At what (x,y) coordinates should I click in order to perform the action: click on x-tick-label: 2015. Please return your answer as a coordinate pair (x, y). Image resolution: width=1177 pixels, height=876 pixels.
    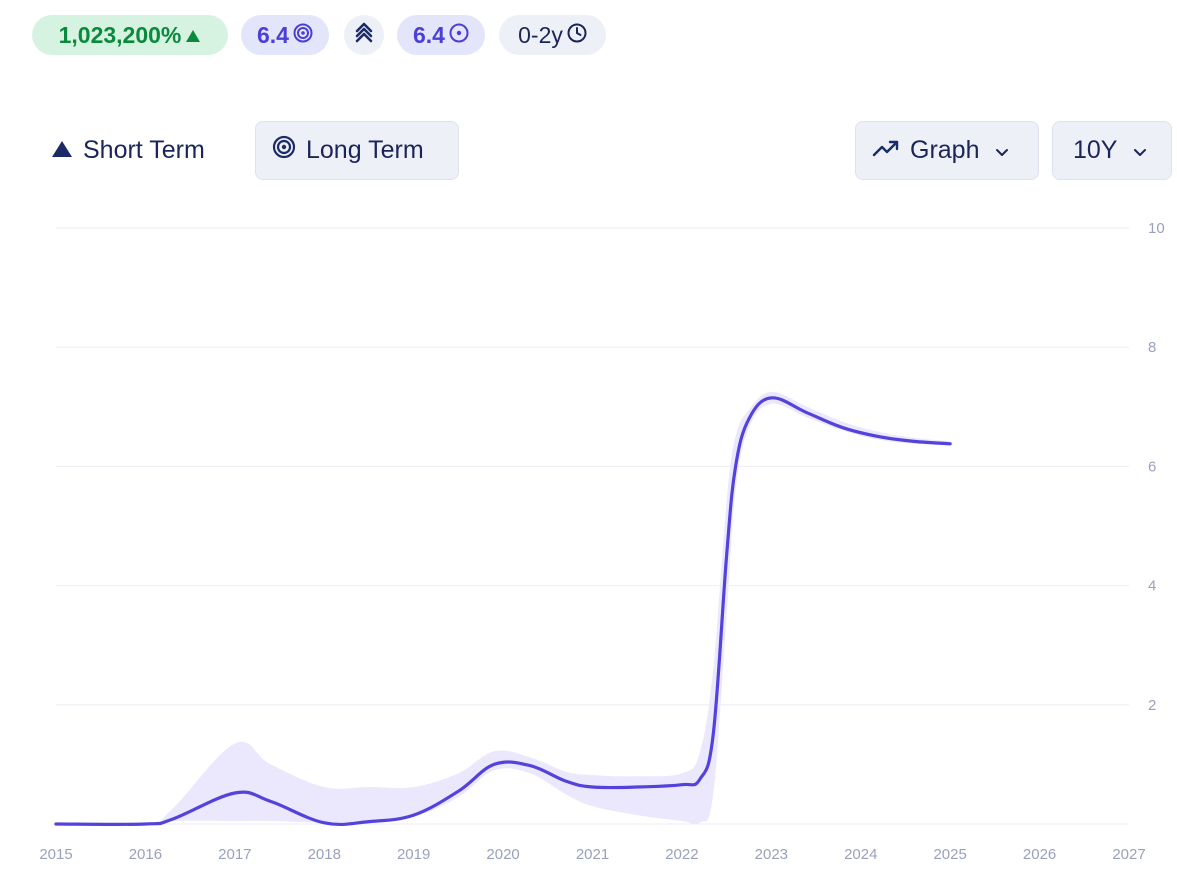
    Looking at the image, I should click on (55, 854).